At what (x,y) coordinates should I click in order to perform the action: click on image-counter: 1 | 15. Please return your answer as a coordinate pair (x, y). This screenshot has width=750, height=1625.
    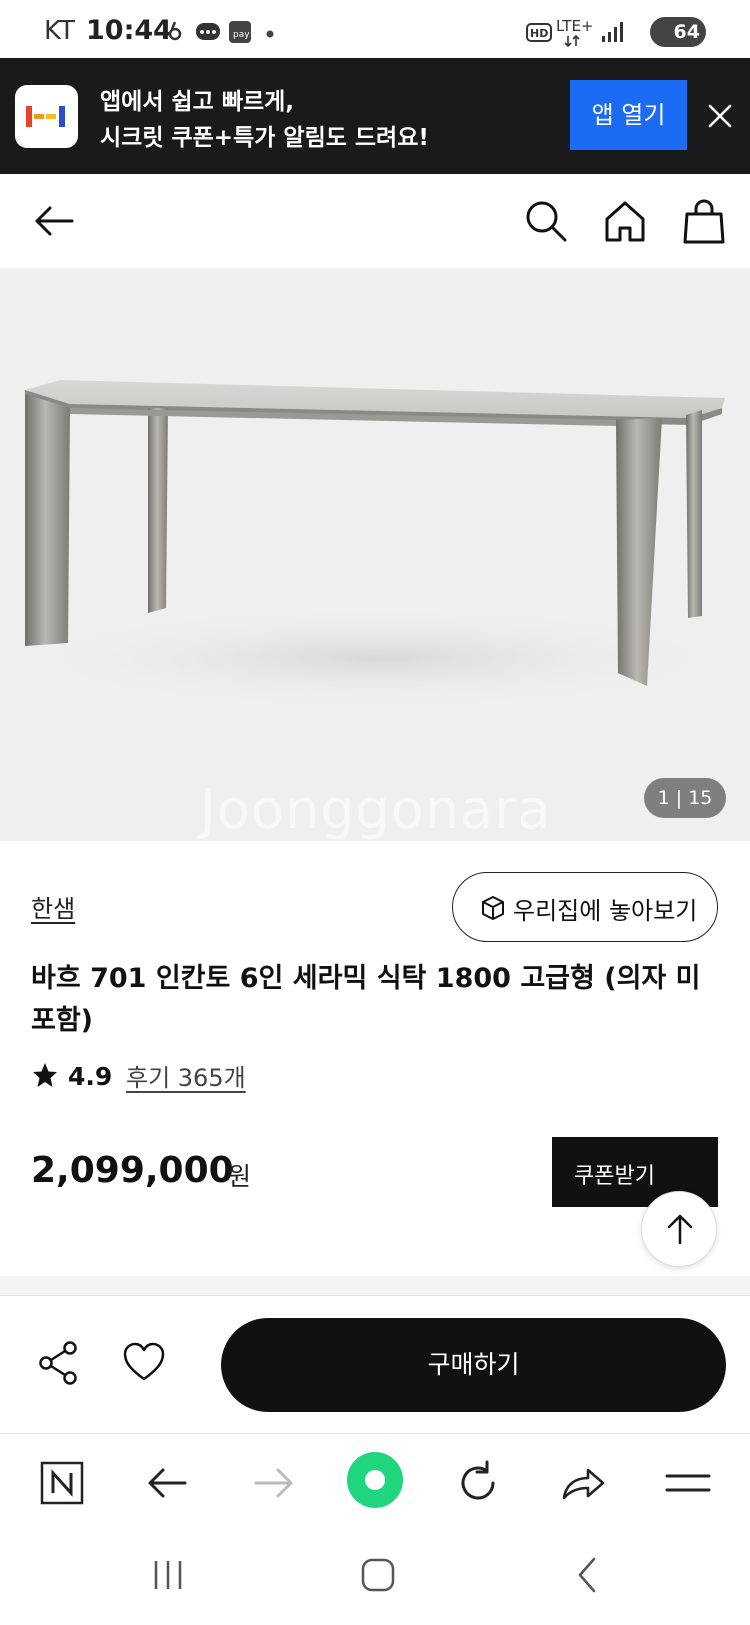
    Looking at the image, I should click on (685, 798).